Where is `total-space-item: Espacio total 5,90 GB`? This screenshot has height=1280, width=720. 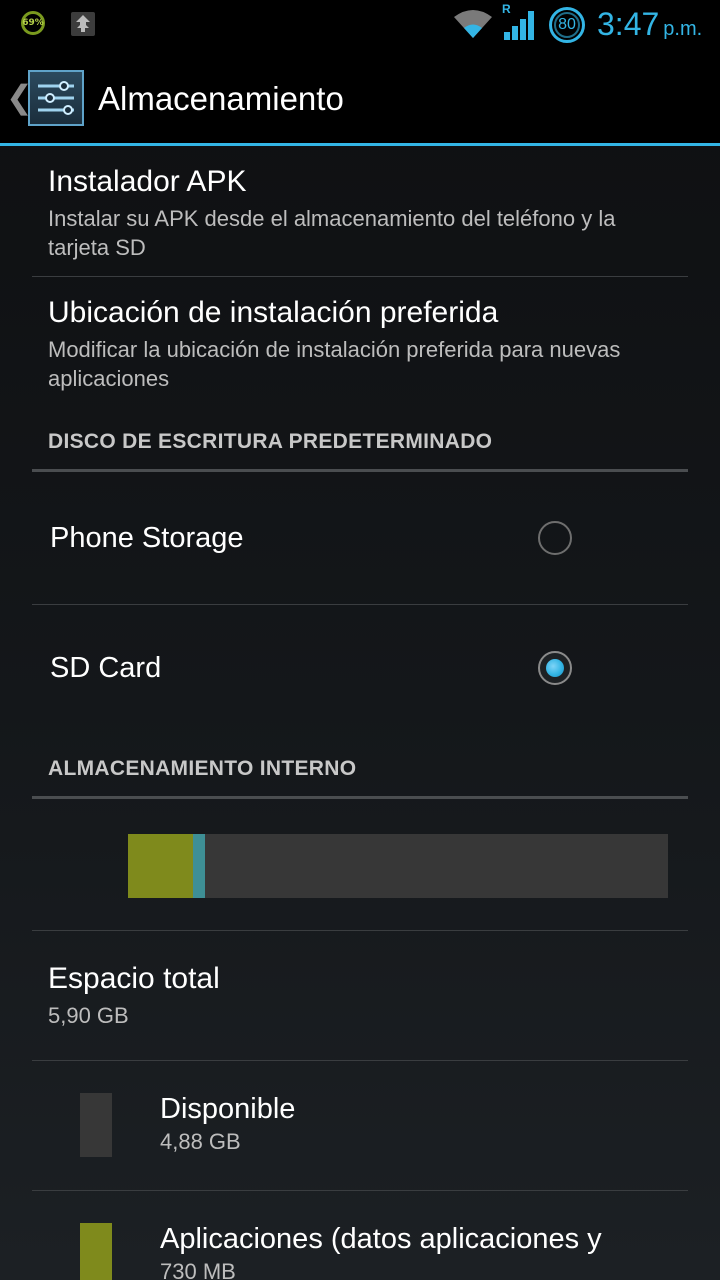 total-space-item: Espacio total 5,90 GB is located at coordinates (358, 995).